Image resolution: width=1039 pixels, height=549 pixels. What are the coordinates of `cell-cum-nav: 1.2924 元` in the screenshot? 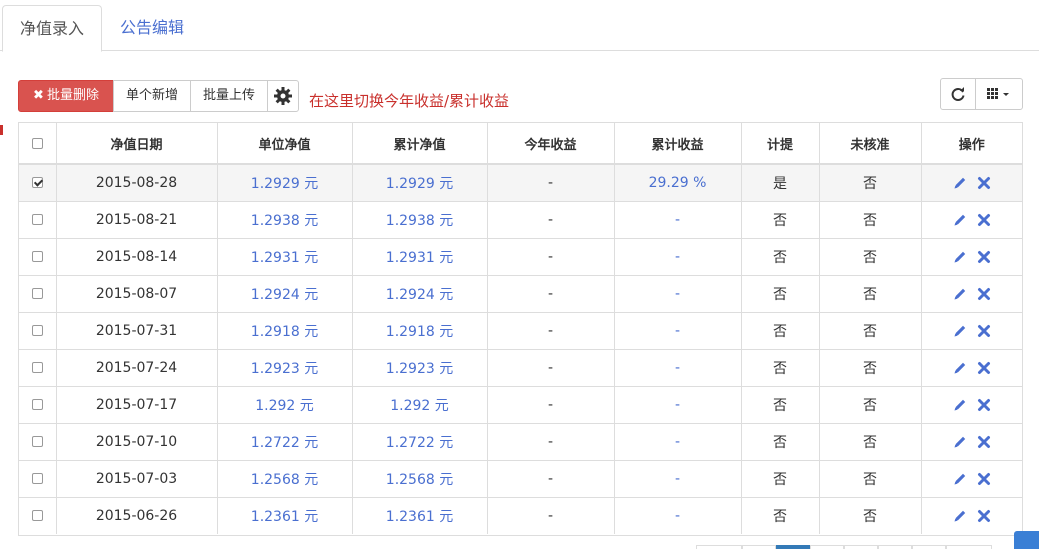 It's located at (420, 294).